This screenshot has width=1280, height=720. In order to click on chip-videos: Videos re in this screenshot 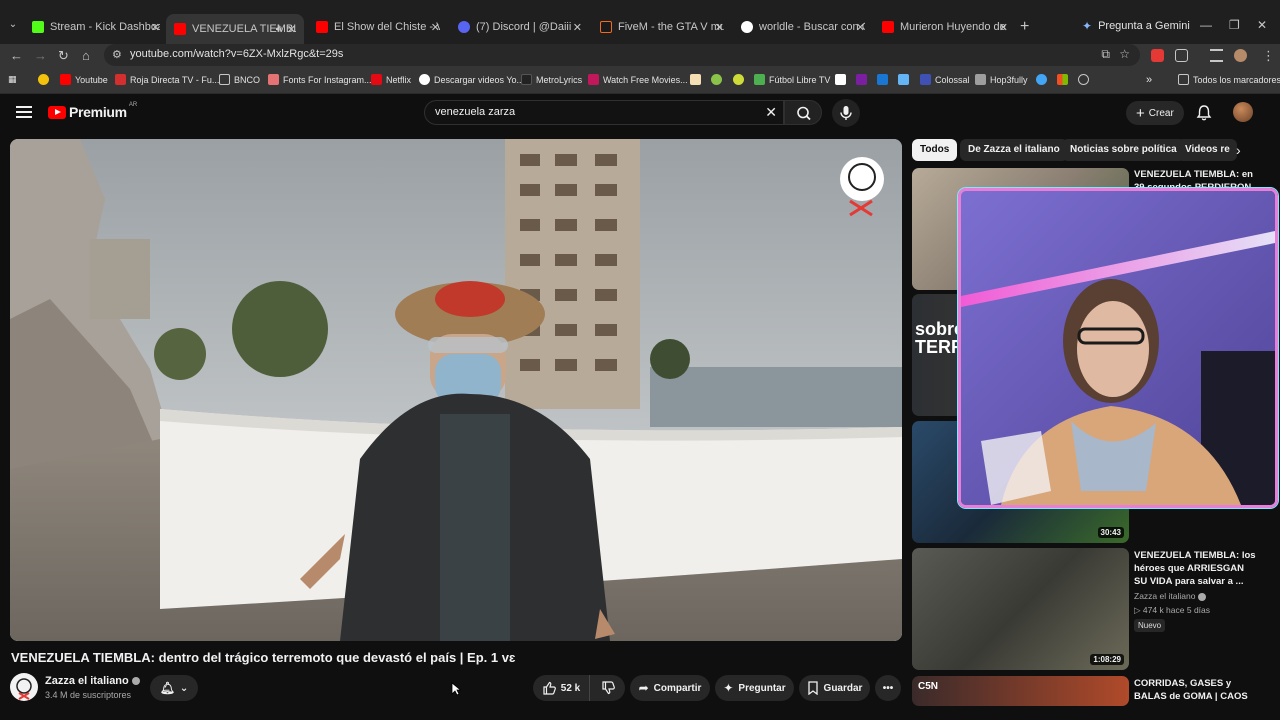, I will do `click(1207, 150)`.